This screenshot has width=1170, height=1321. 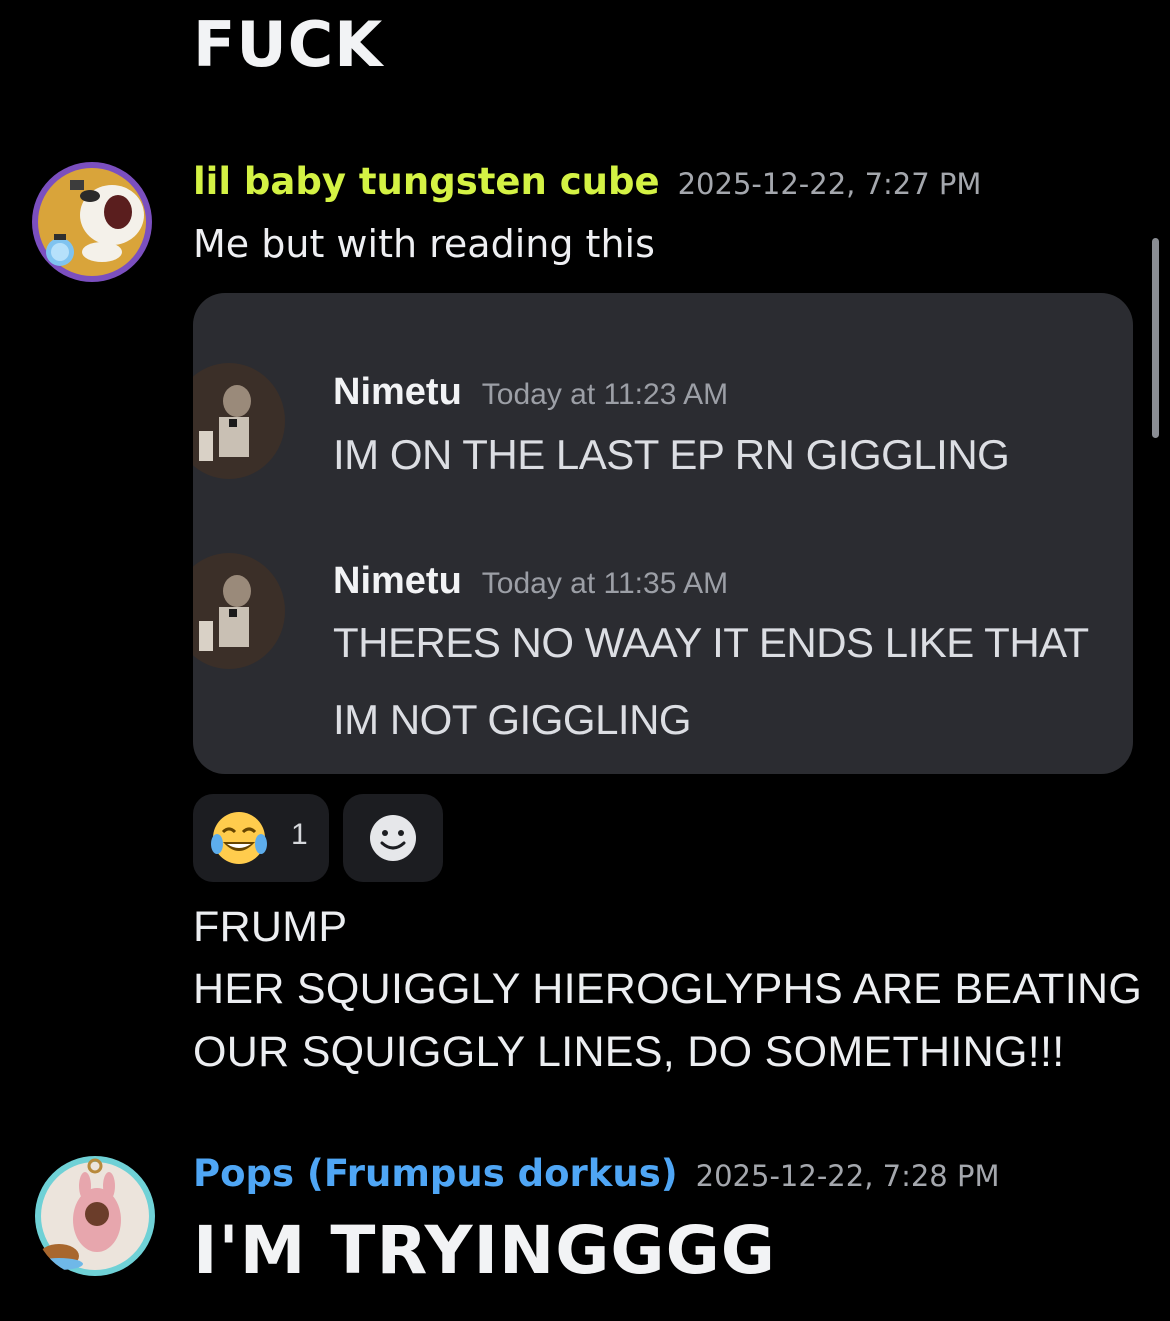 I want to click on joy-emoji-icon, so click(x=239, y=838).